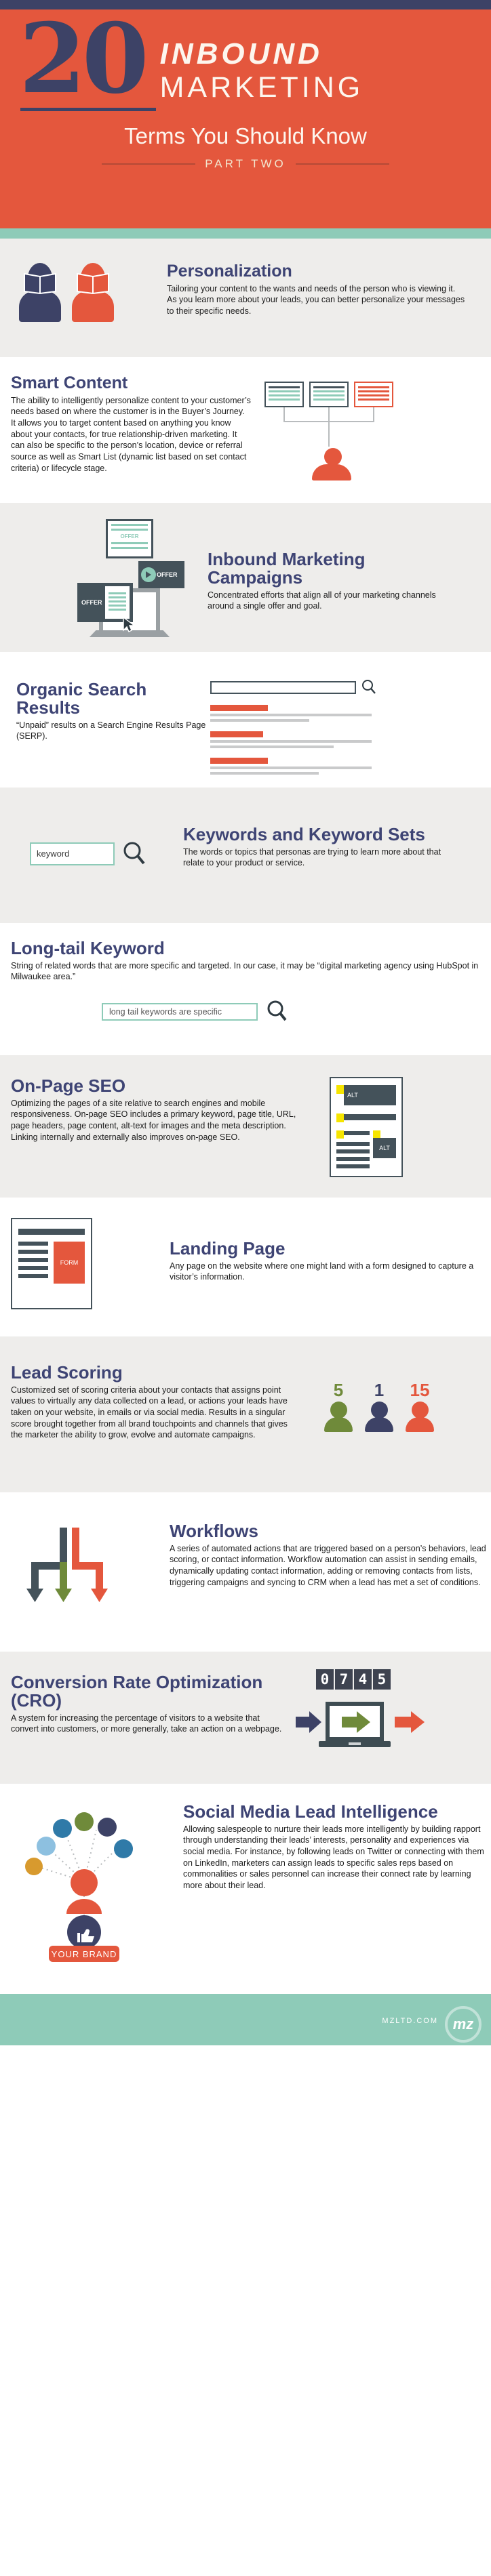 The height and width of the screenshot is (2576, 491). I want to click on score-value: 5, so click(338, 1390).